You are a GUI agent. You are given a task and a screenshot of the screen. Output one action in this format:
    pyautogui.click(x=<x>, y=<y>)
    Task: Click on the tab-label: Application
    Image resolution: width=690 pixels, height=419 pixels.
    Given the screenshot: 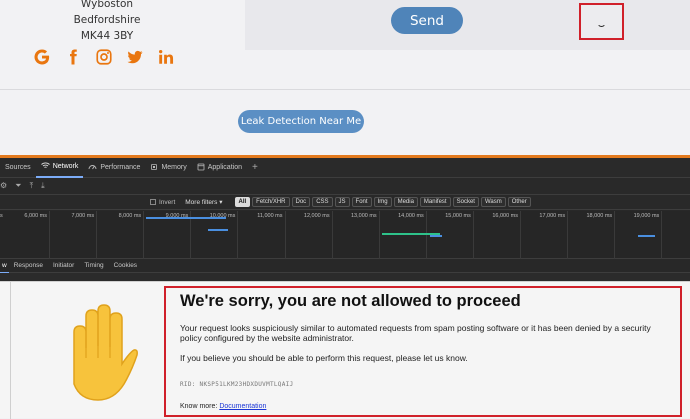 What is the action you would take?
    pyautogui.click(x=224, y=167)
    